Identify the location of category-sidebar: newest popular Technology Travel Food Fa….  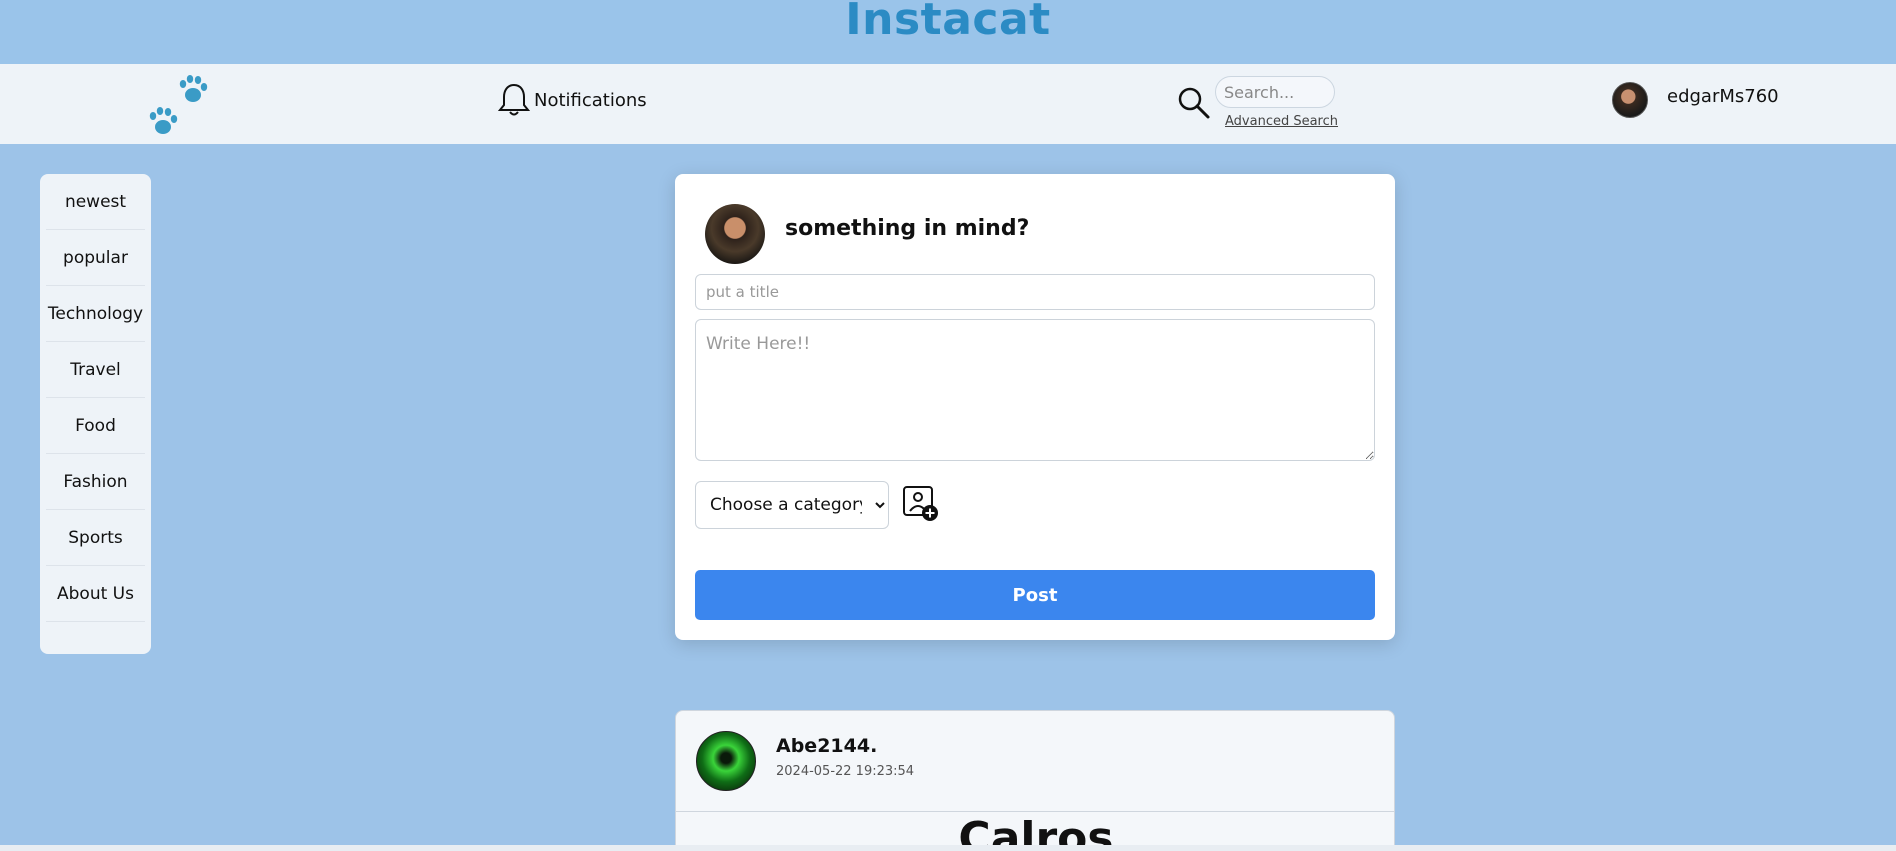
(95, 414).